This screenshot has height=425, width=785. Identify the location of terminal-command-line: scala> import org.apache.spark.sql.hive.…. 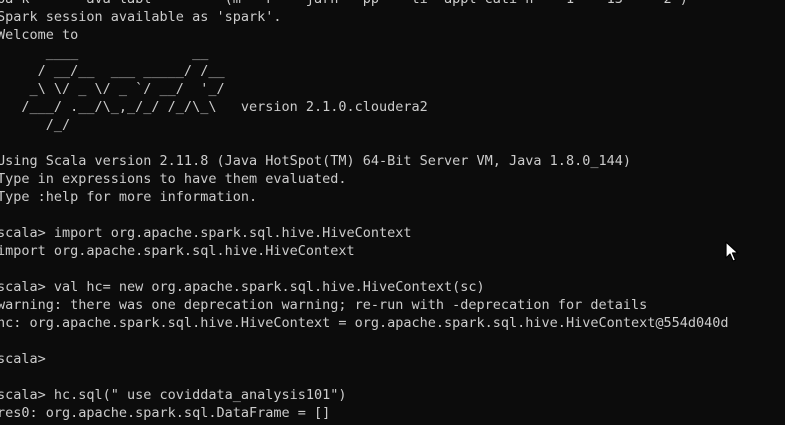
(206, 233).